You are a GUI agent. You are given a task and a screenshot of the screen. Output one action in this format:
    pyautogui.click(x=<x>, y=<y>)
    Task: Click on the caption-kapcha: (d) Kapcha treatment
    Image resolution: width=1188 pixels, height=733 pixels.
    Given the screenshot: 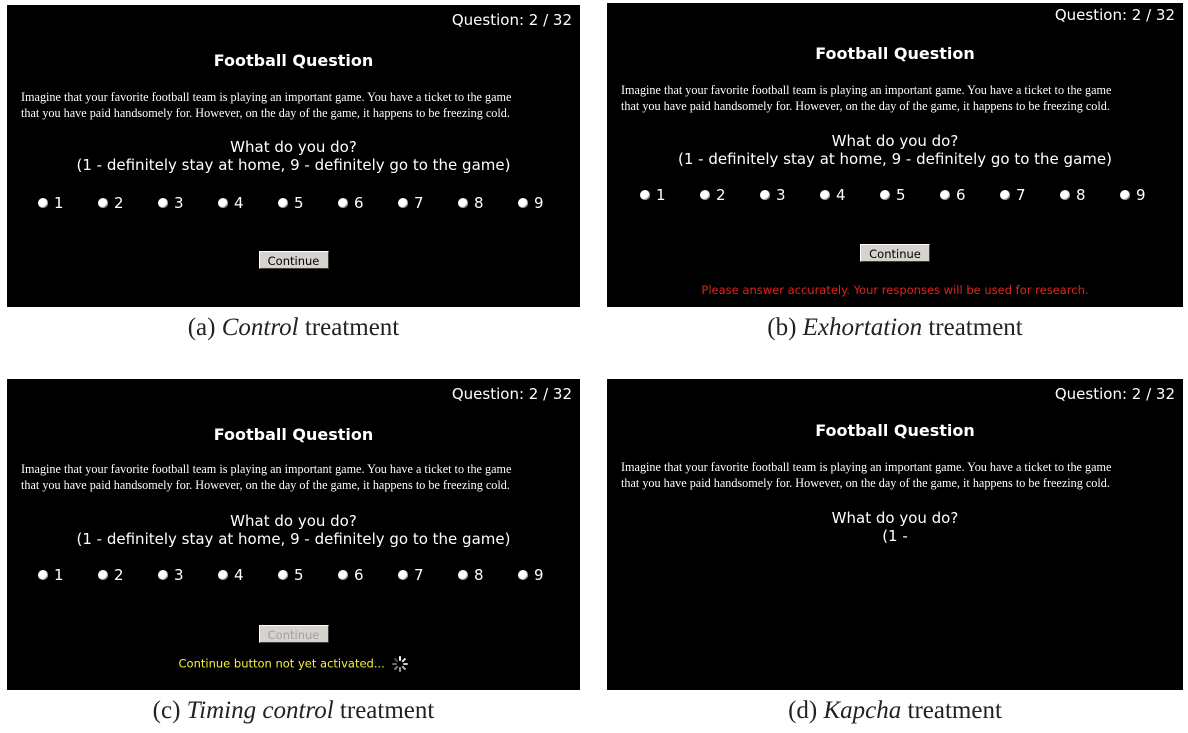 What is the action you would take?
    pyautogui.click(x=895, y=710)
    